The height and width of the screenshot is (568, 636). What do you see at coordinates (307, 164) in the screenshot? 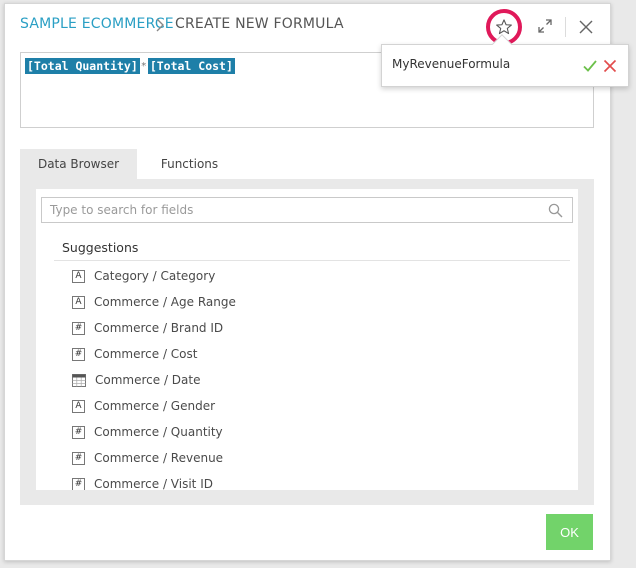
I see `browser-tabs: Data Browser Functions` at bounding box center [307, 164].